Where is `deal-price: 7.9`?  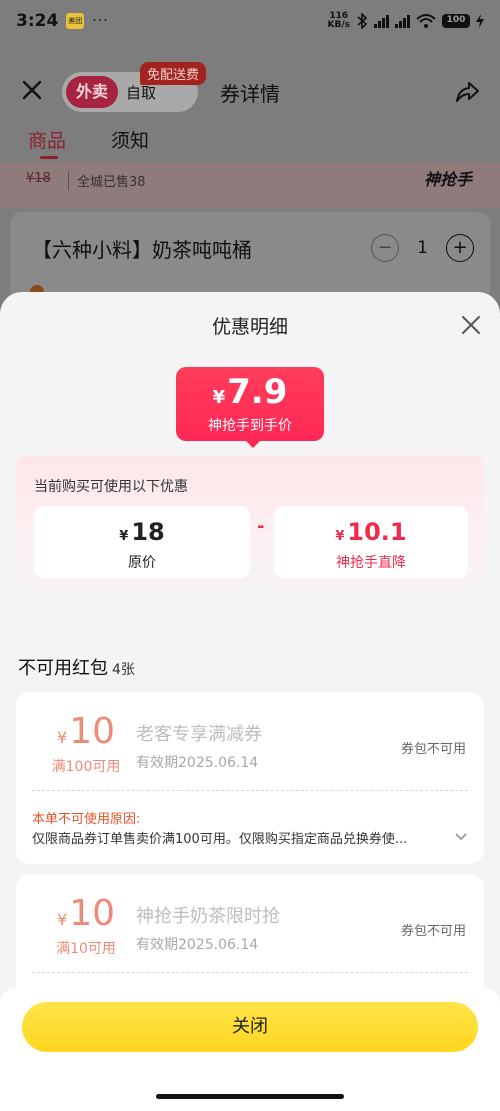
deal-price: 7.9 is located at coordinates (257, 392).